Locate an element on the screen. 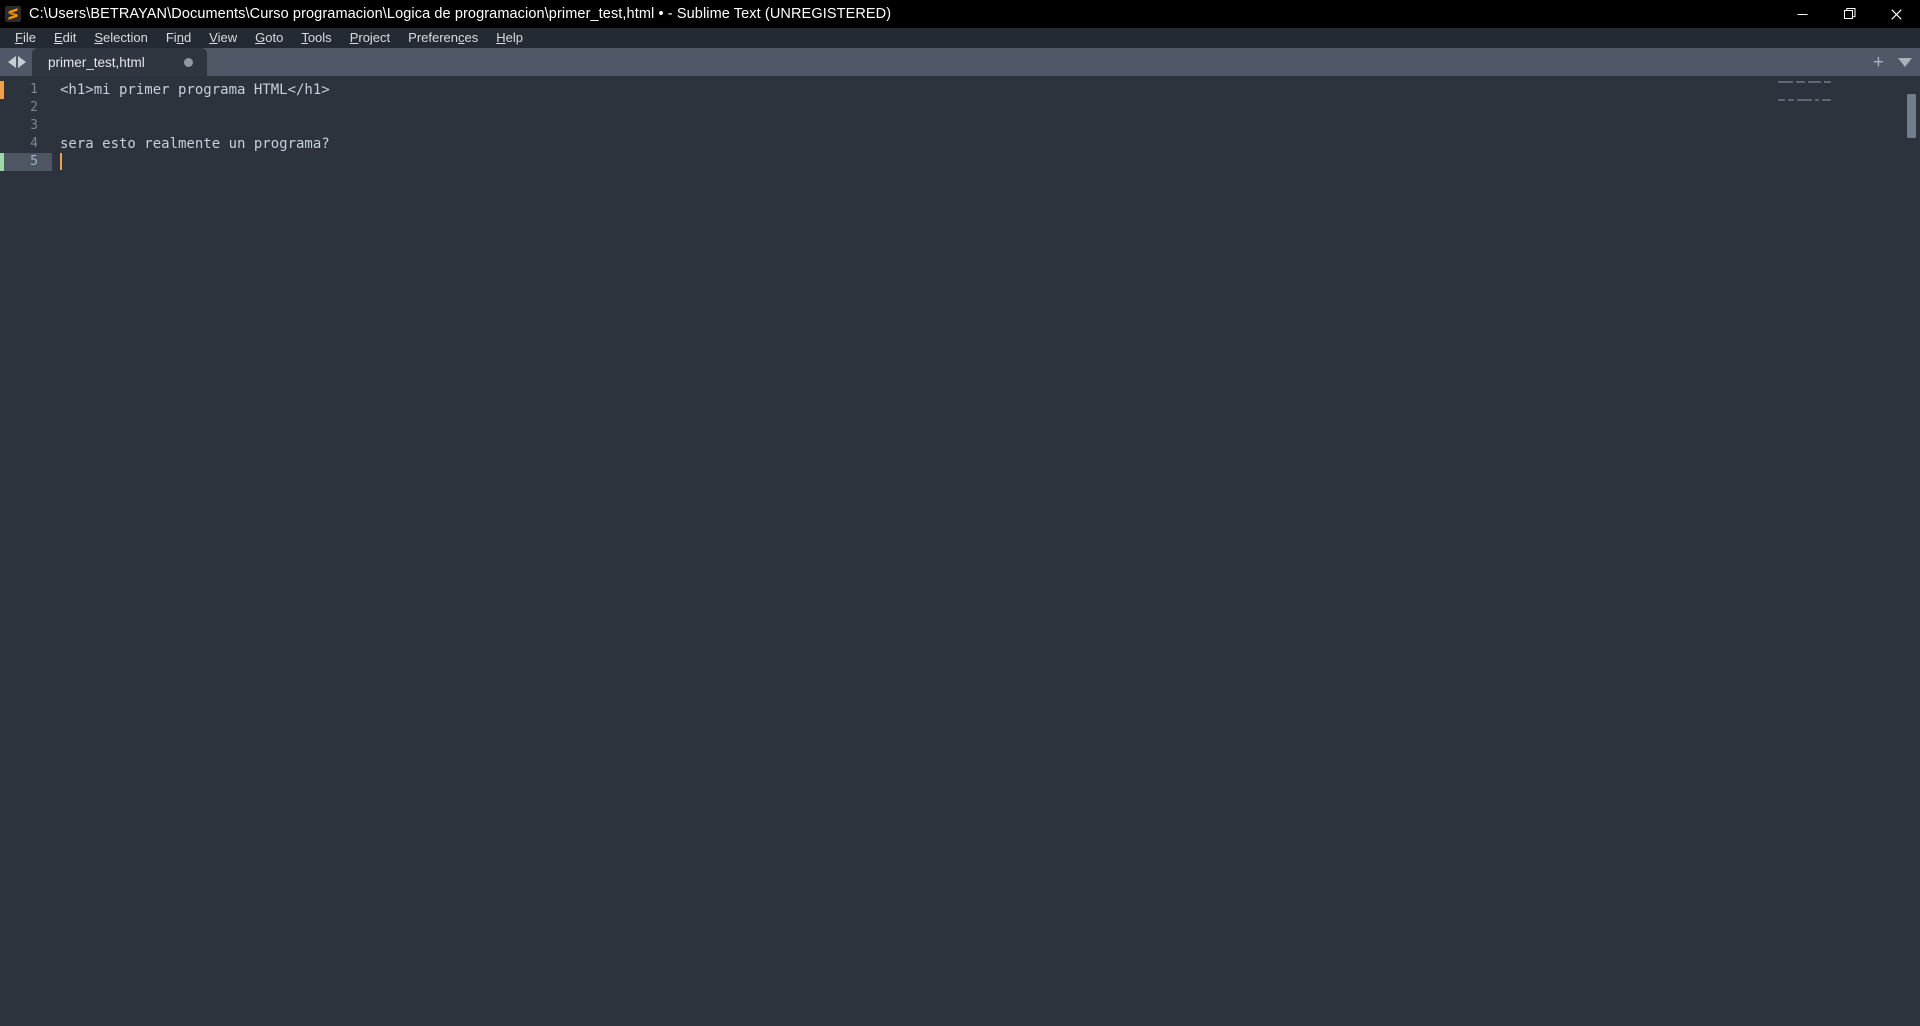 Image resolution: width=1920 pixels, height=1026 pixels. menu-item-preferences: Preferences is located at coordinates (443, 38).